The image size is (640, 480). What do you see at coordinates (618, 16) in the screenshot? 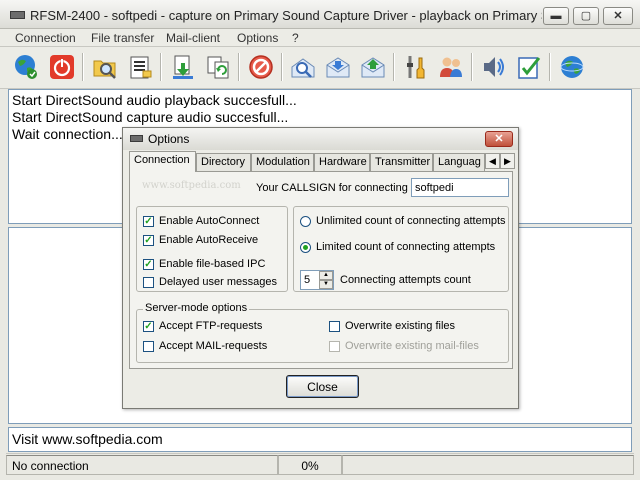
I see `close-window-button: ✕` at bounding box center [618, 16].